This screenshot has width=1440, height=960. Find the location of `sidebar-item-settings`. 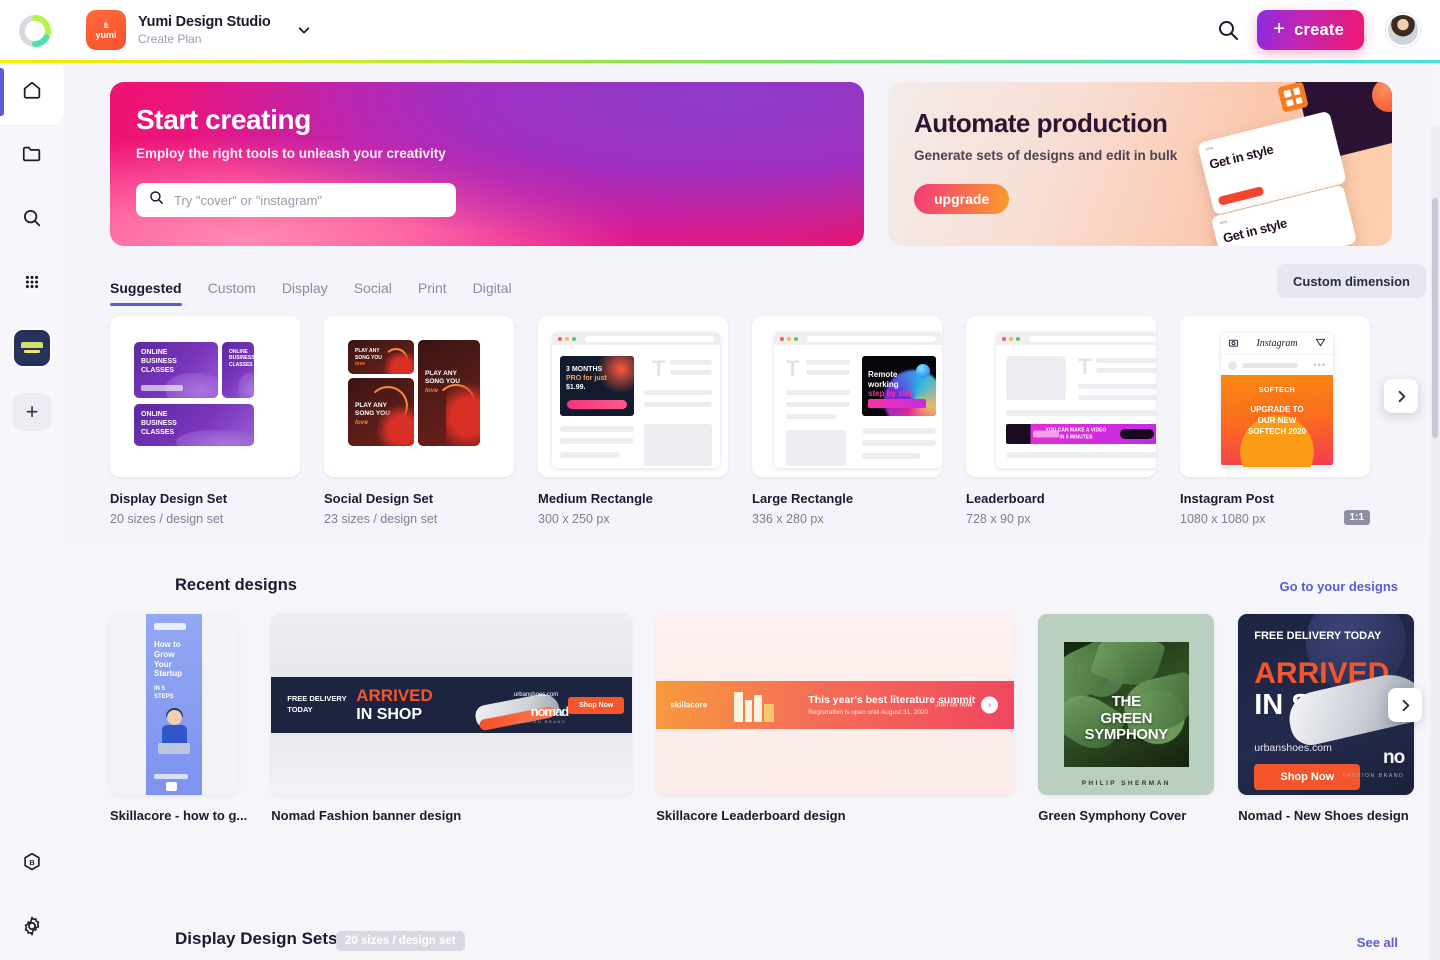

sidebar-item-settings is located at coordinates (32, 928).